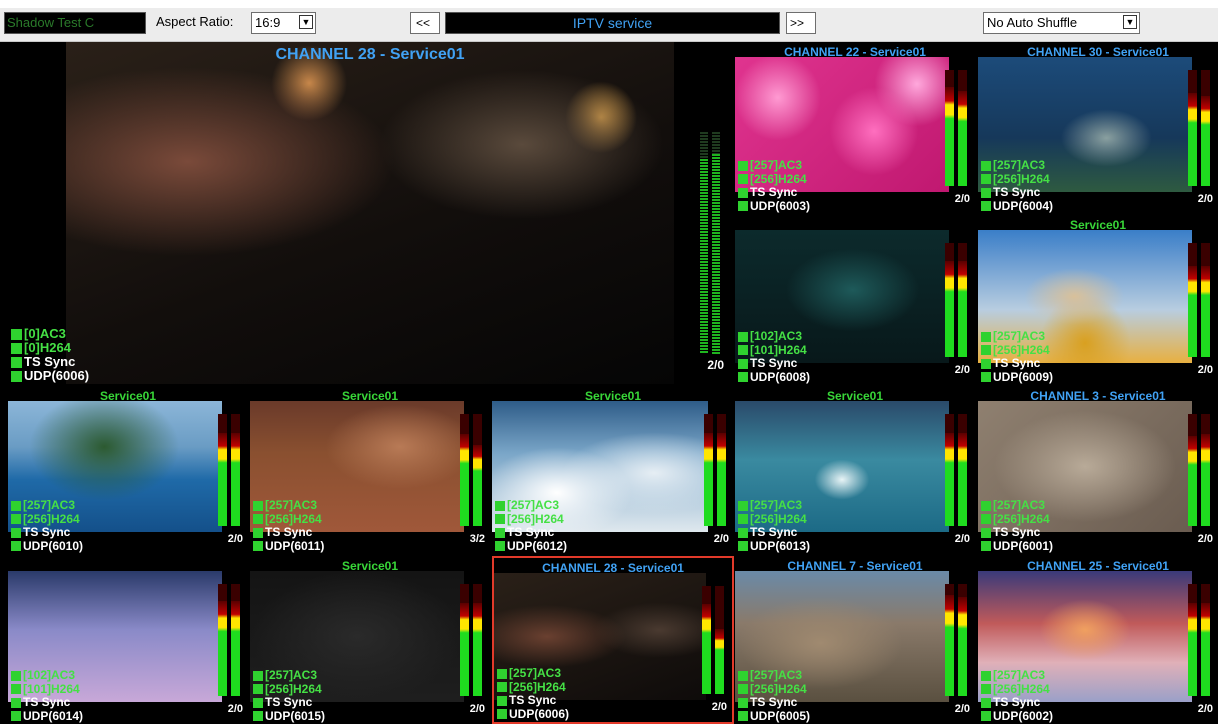 This screenshot has width=1218, height=724. I want to click on udp-port-row: UDP(6011), so click(288, 546).